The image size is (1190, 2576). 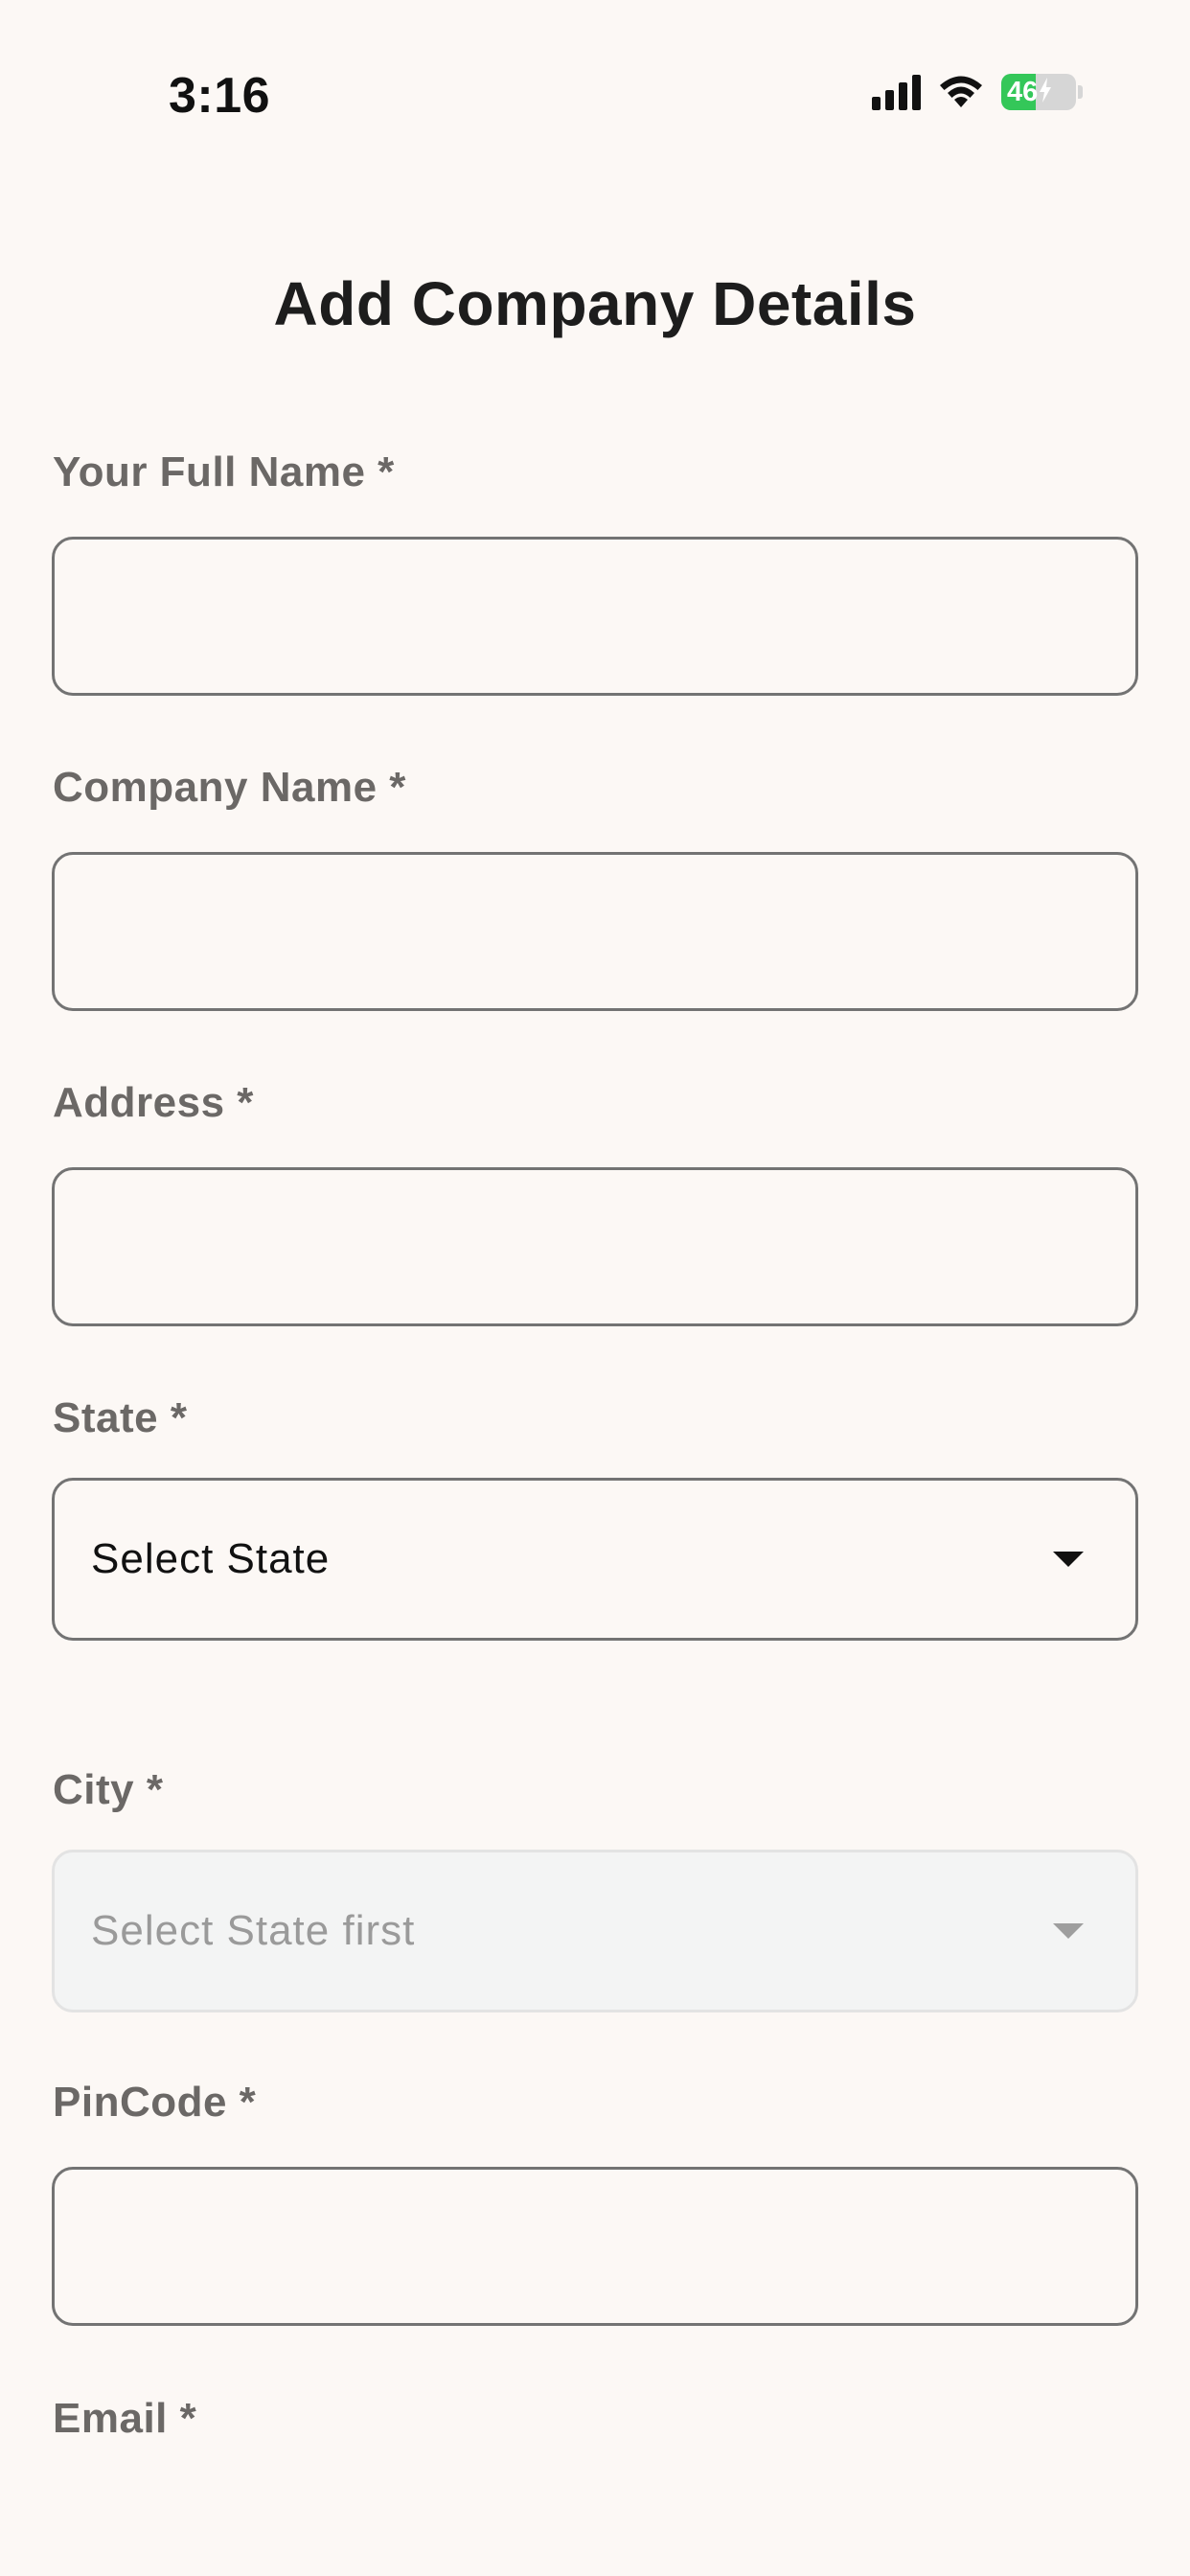 I want to click on pincode-label: PinCode *, so click(x=155, y=2102).